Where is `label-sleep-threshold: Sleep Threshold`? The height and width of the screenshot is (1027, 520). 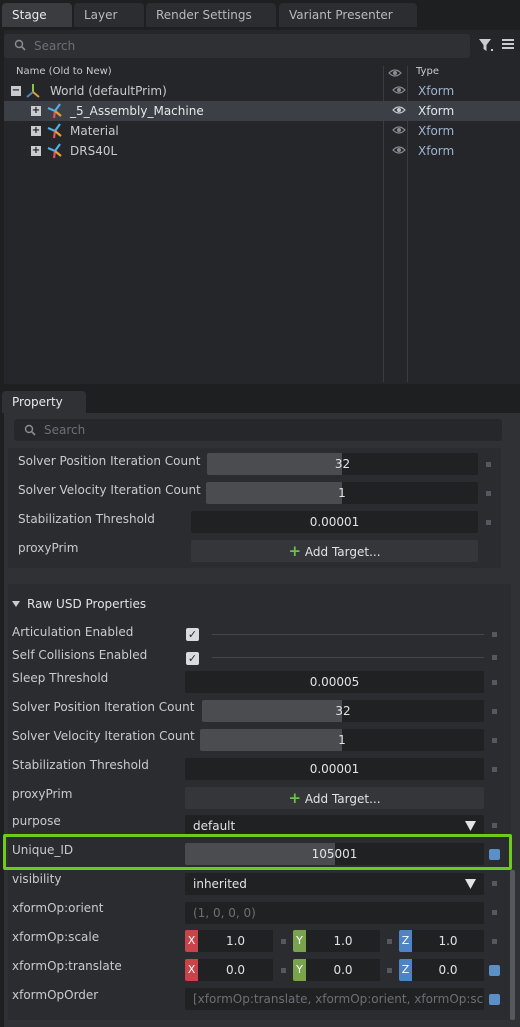
label-sleep-threshold: Sleep Threshold is located at coordinates (60, 678).